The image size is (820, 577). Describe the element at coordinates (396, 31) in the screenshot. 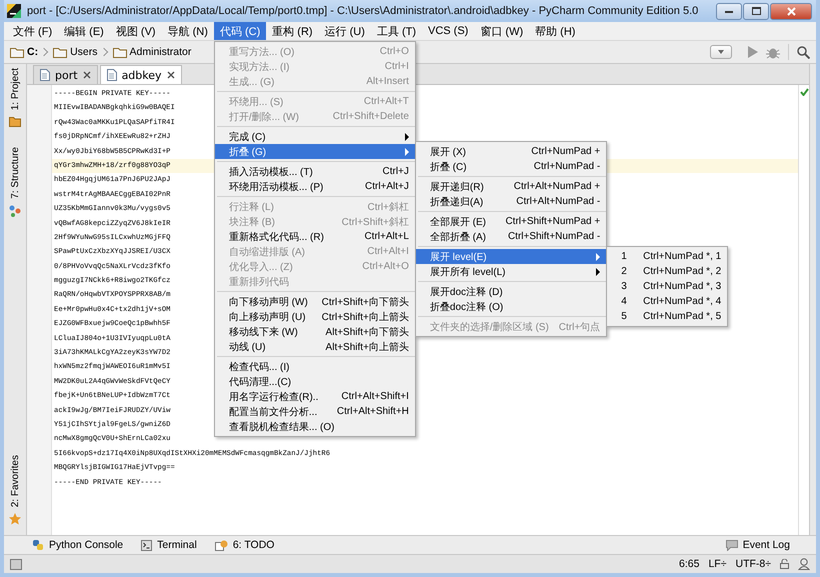

I see `menu-item: 工具 (T)` at that location.